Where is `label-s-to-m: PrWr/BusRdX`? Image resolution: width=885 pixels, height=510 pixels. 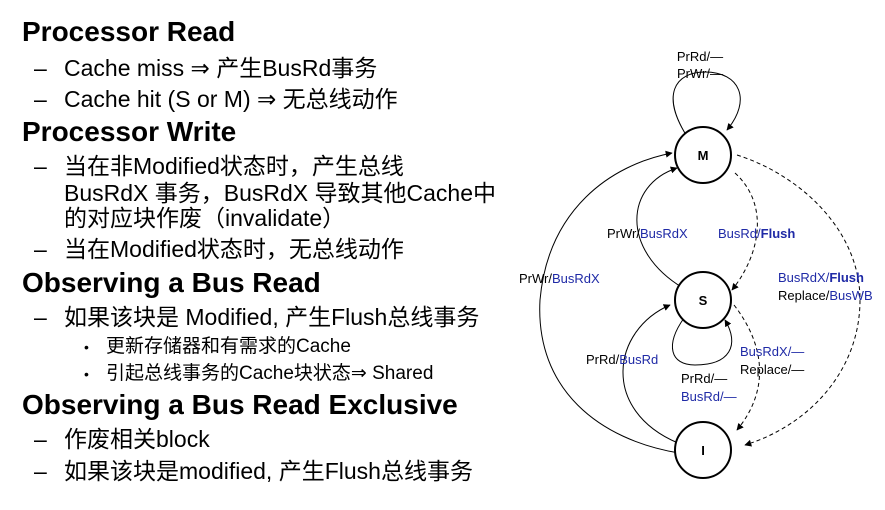
label-s-to-m: PrWr/BusRdX is located at coordinates (647, 233).